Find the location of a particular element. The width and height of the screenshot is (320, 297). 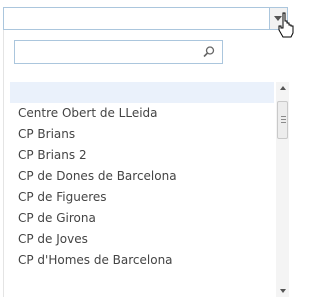

search-box is located at coordinates (118, 52).